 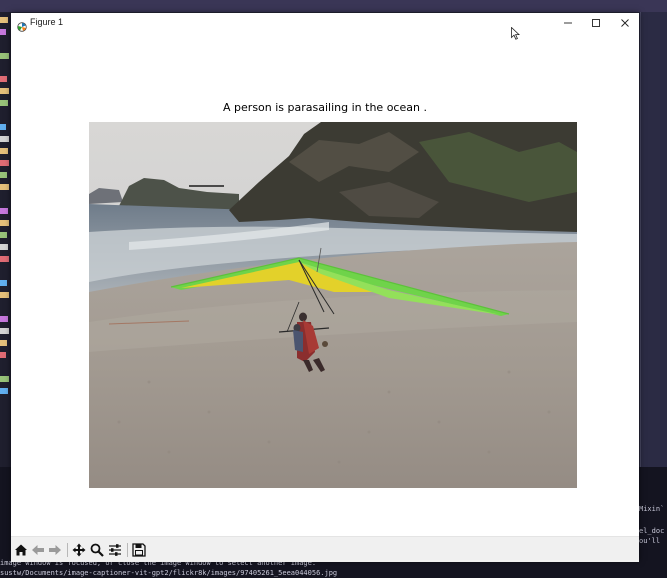 I want to click on home-icon, so click(x=21, y=550).